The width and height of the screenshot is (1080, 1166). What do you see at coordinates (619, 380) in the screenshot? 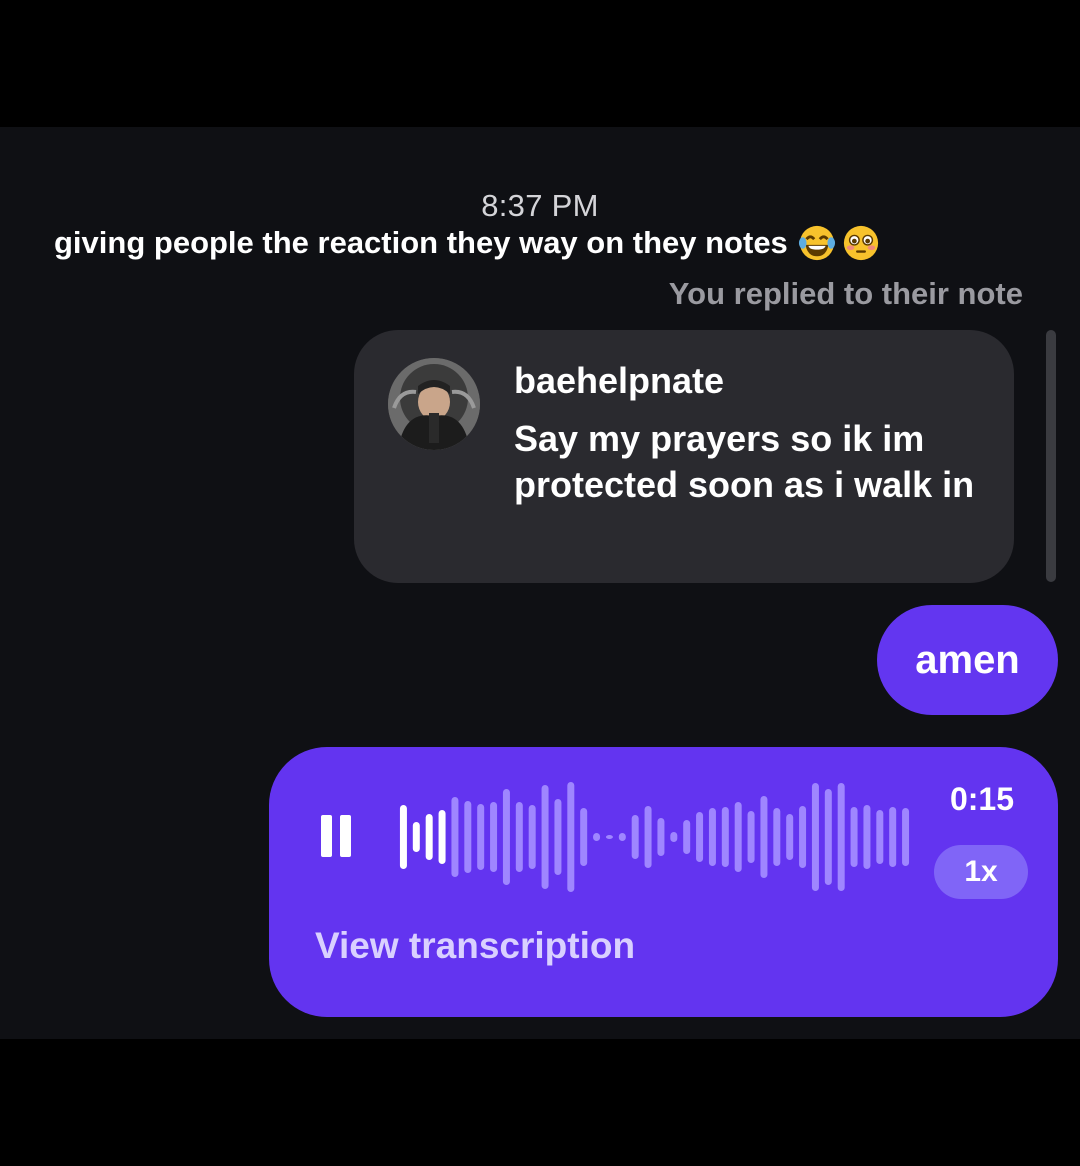
I see `note-username: baehelpnate` at bounding box center [619, 380].